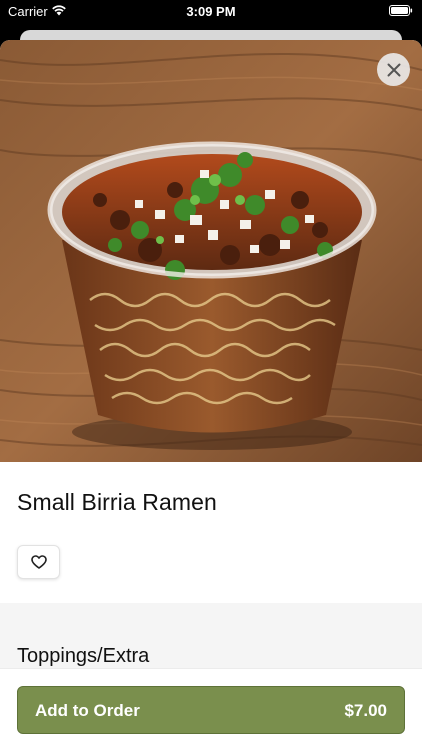 This screenshot has height=750, width=422. Describe the element at coordinates (87, 710) in the screenshot. I see `add-to-order-label: Add to Order` at that location.